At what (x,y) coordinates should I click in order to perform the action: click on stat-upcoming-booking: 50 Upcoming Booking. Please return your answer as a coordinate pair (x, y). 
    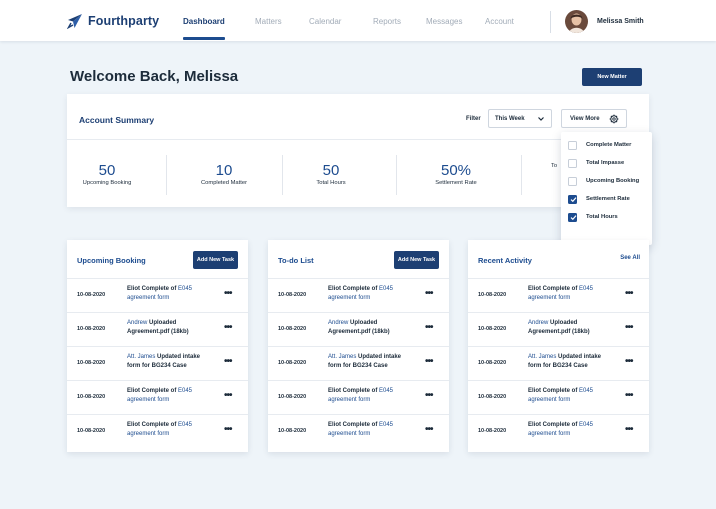
    Looking at the image, I should click on (107, 174).